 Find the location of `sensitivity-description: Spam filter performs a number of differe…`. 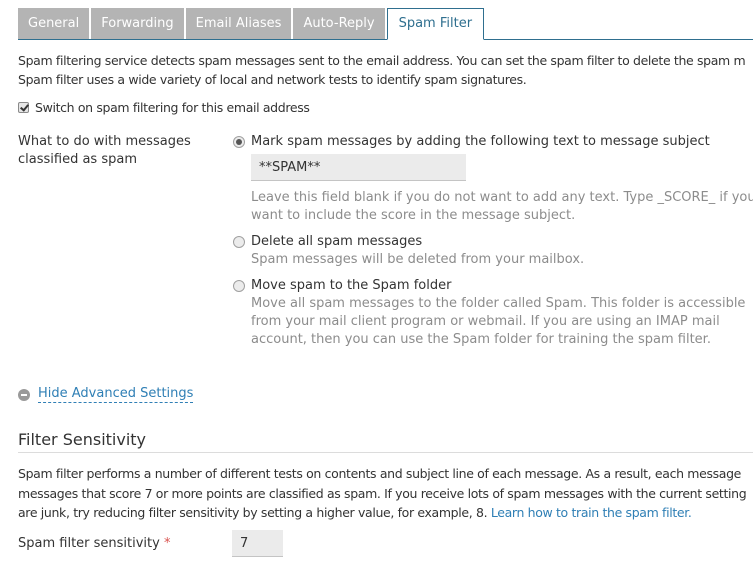

sensitivity-description: Spam filter performs a number of differe… is located at coordinates (385, 493).